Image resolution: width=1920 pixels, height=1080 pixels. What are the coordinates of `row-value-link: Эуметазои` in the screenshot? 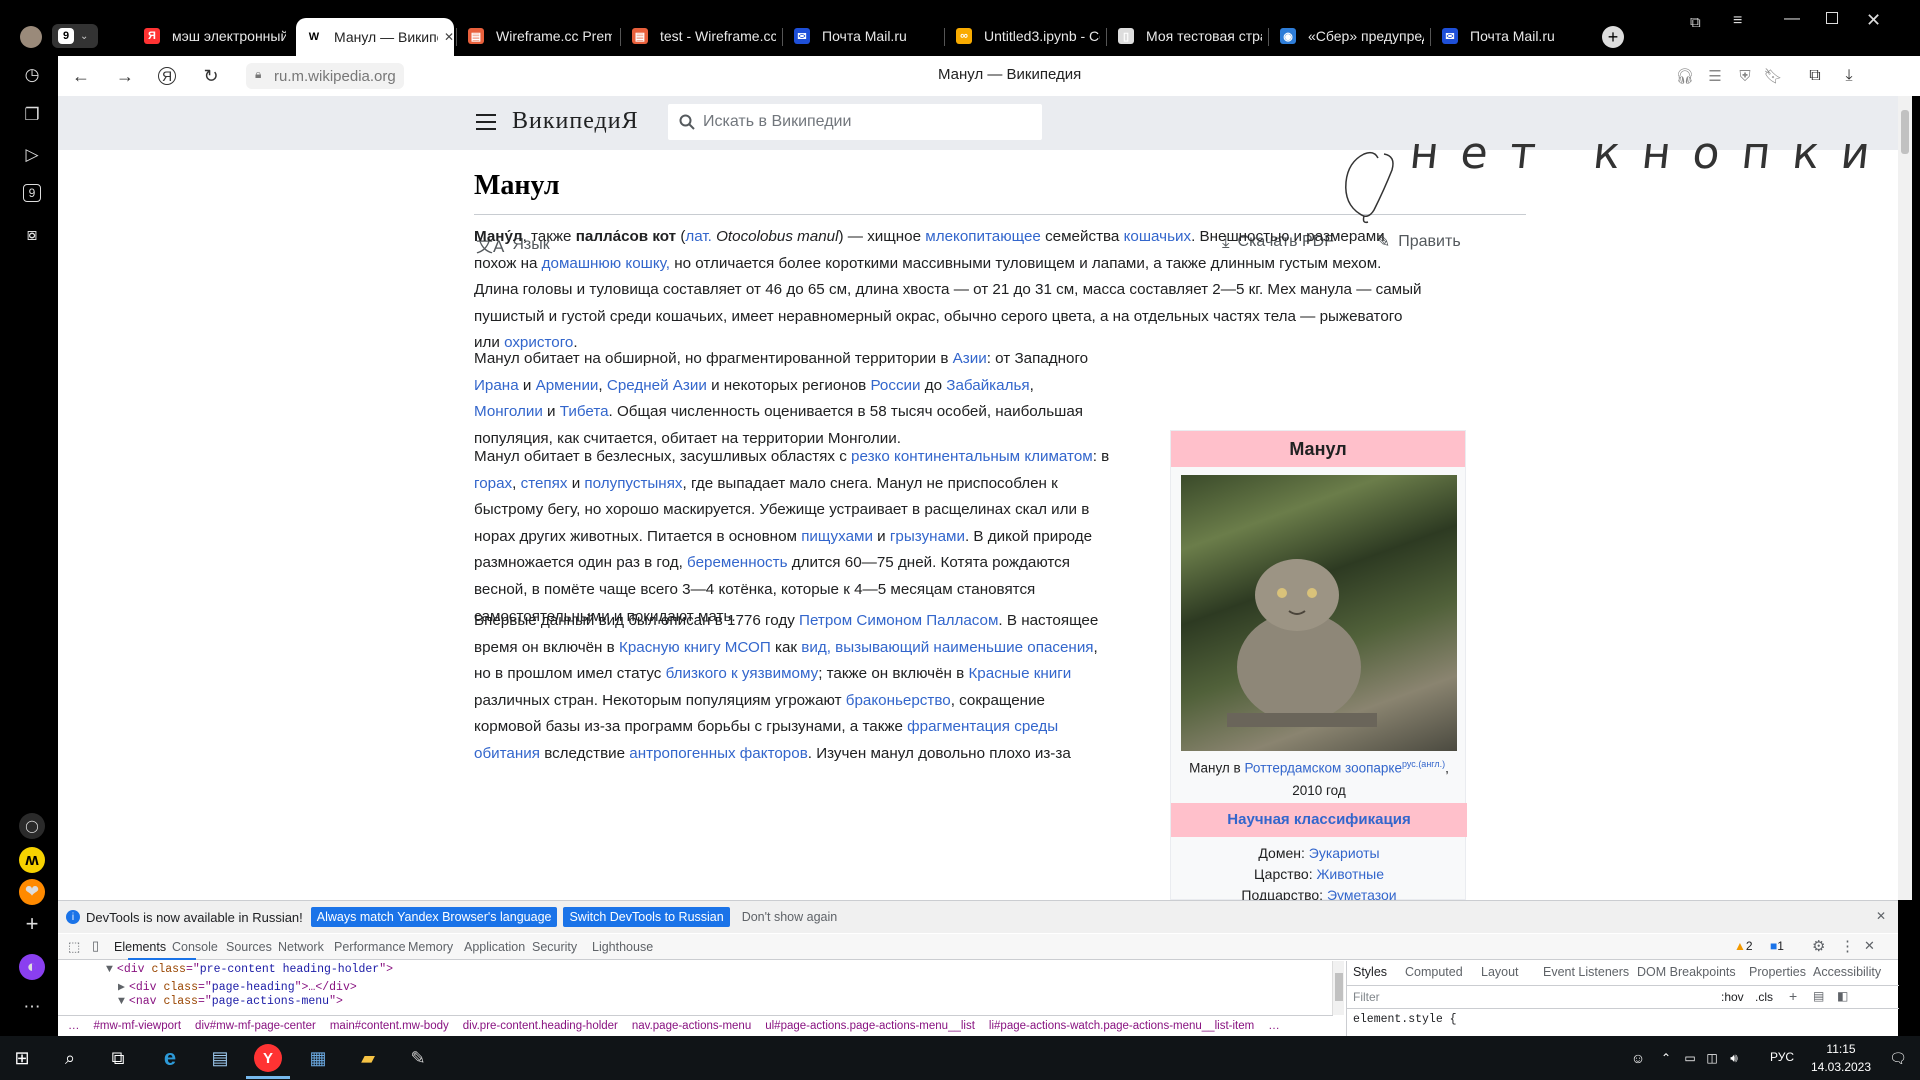 It's located at (1362, 893).